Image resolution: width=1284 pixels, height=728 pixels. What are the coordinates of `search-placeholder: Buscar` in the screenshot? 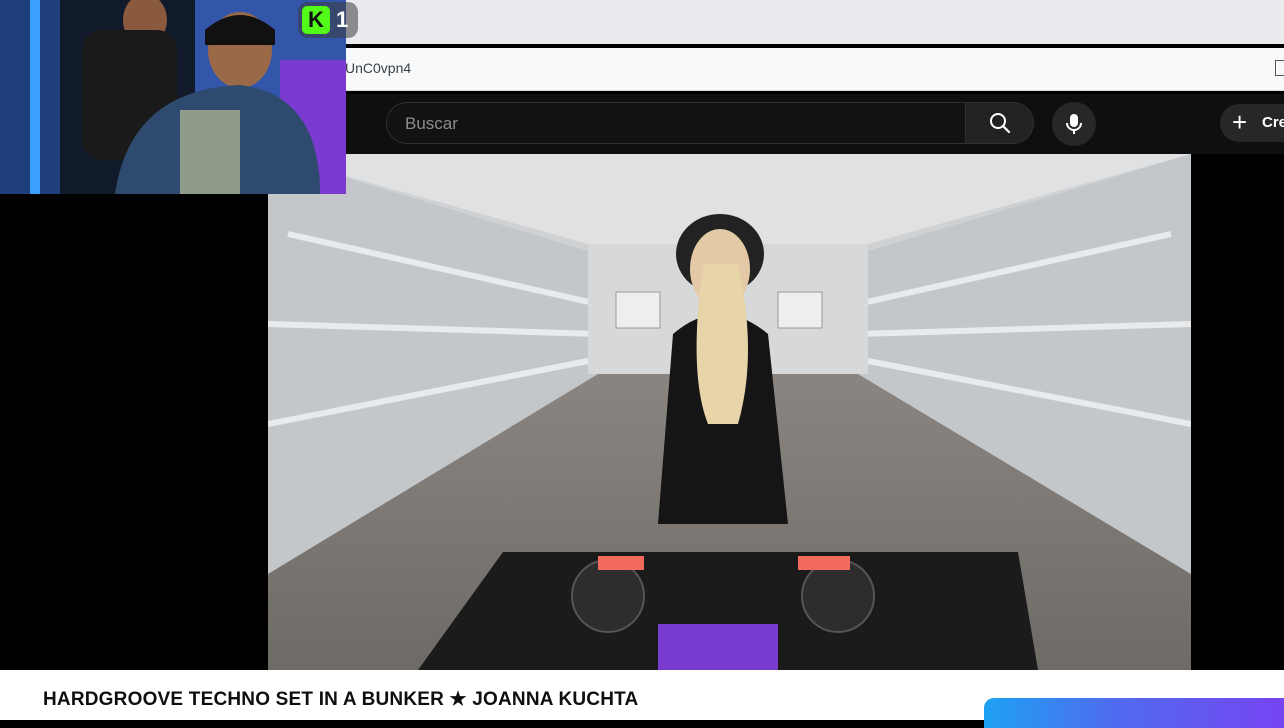 It's located at (431, 123).